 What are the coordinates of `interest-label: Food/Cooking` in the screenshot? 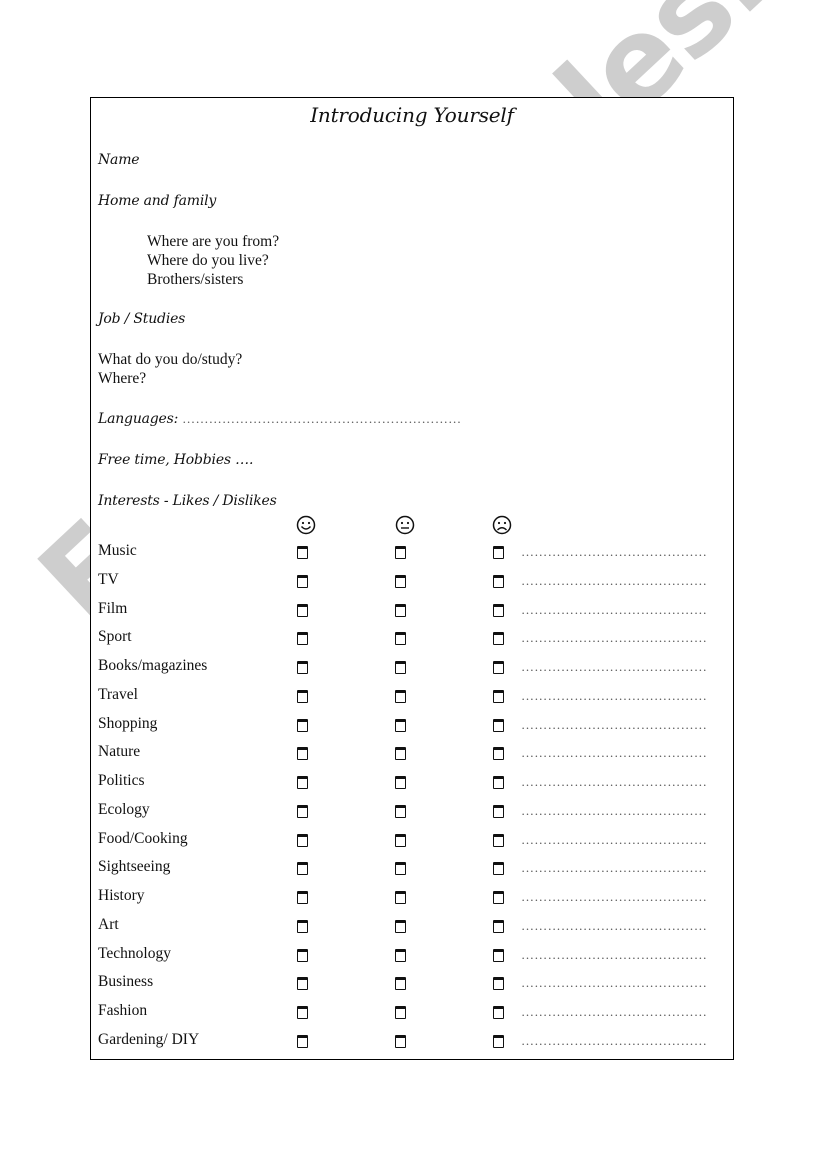 It's located at (143, 838).